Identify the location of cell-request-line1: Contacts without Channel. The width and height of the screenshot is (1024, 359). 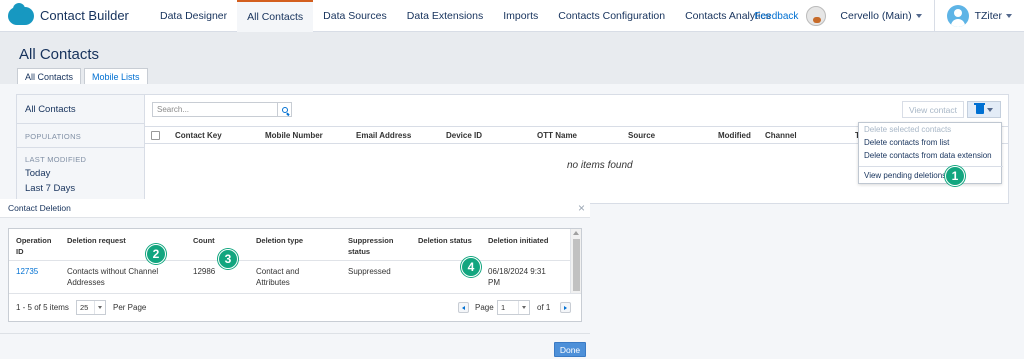
(113, 271).